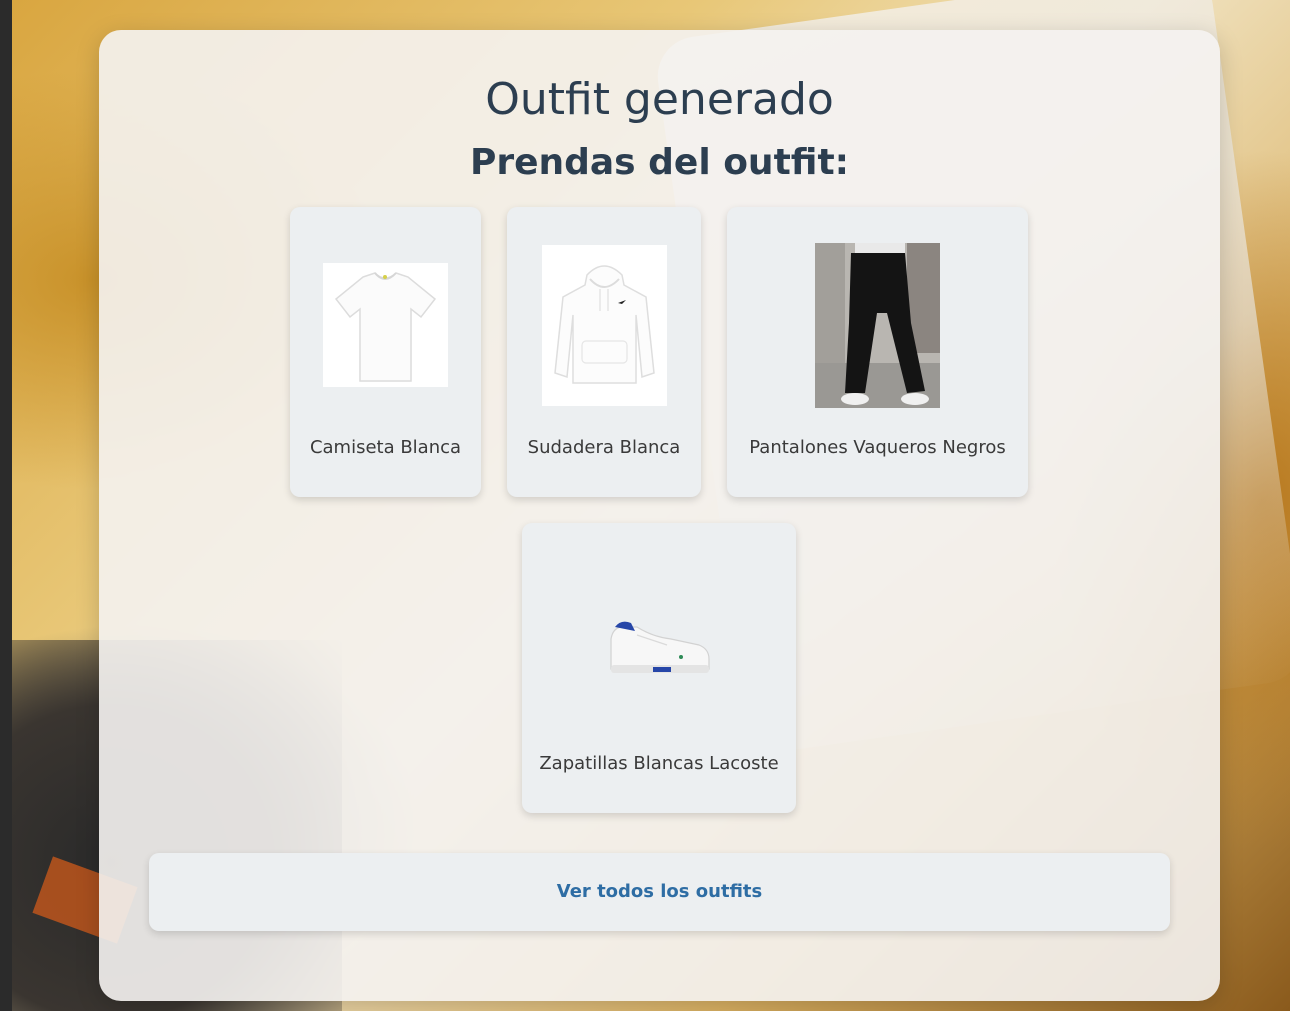 The image size is (1290, 1011). I want to click on tshirt-icon, so click(385, 327).